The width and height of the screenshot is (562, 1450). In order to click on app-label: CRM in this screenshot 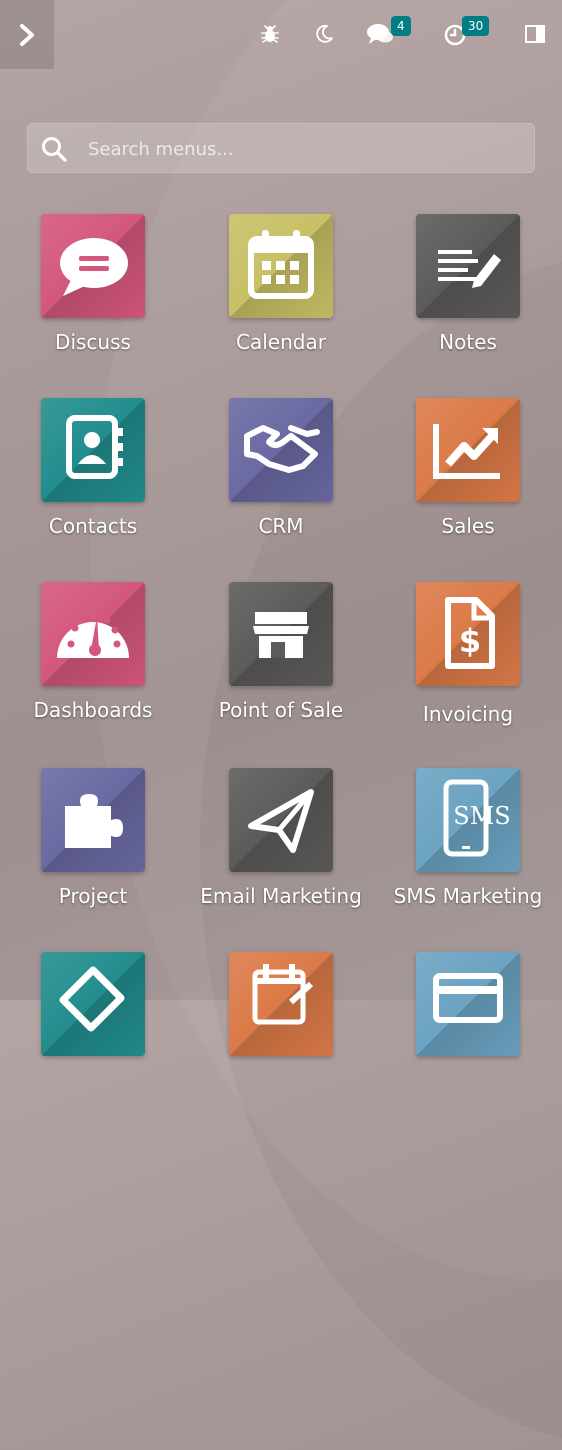, I will do `click(281, 526)`.